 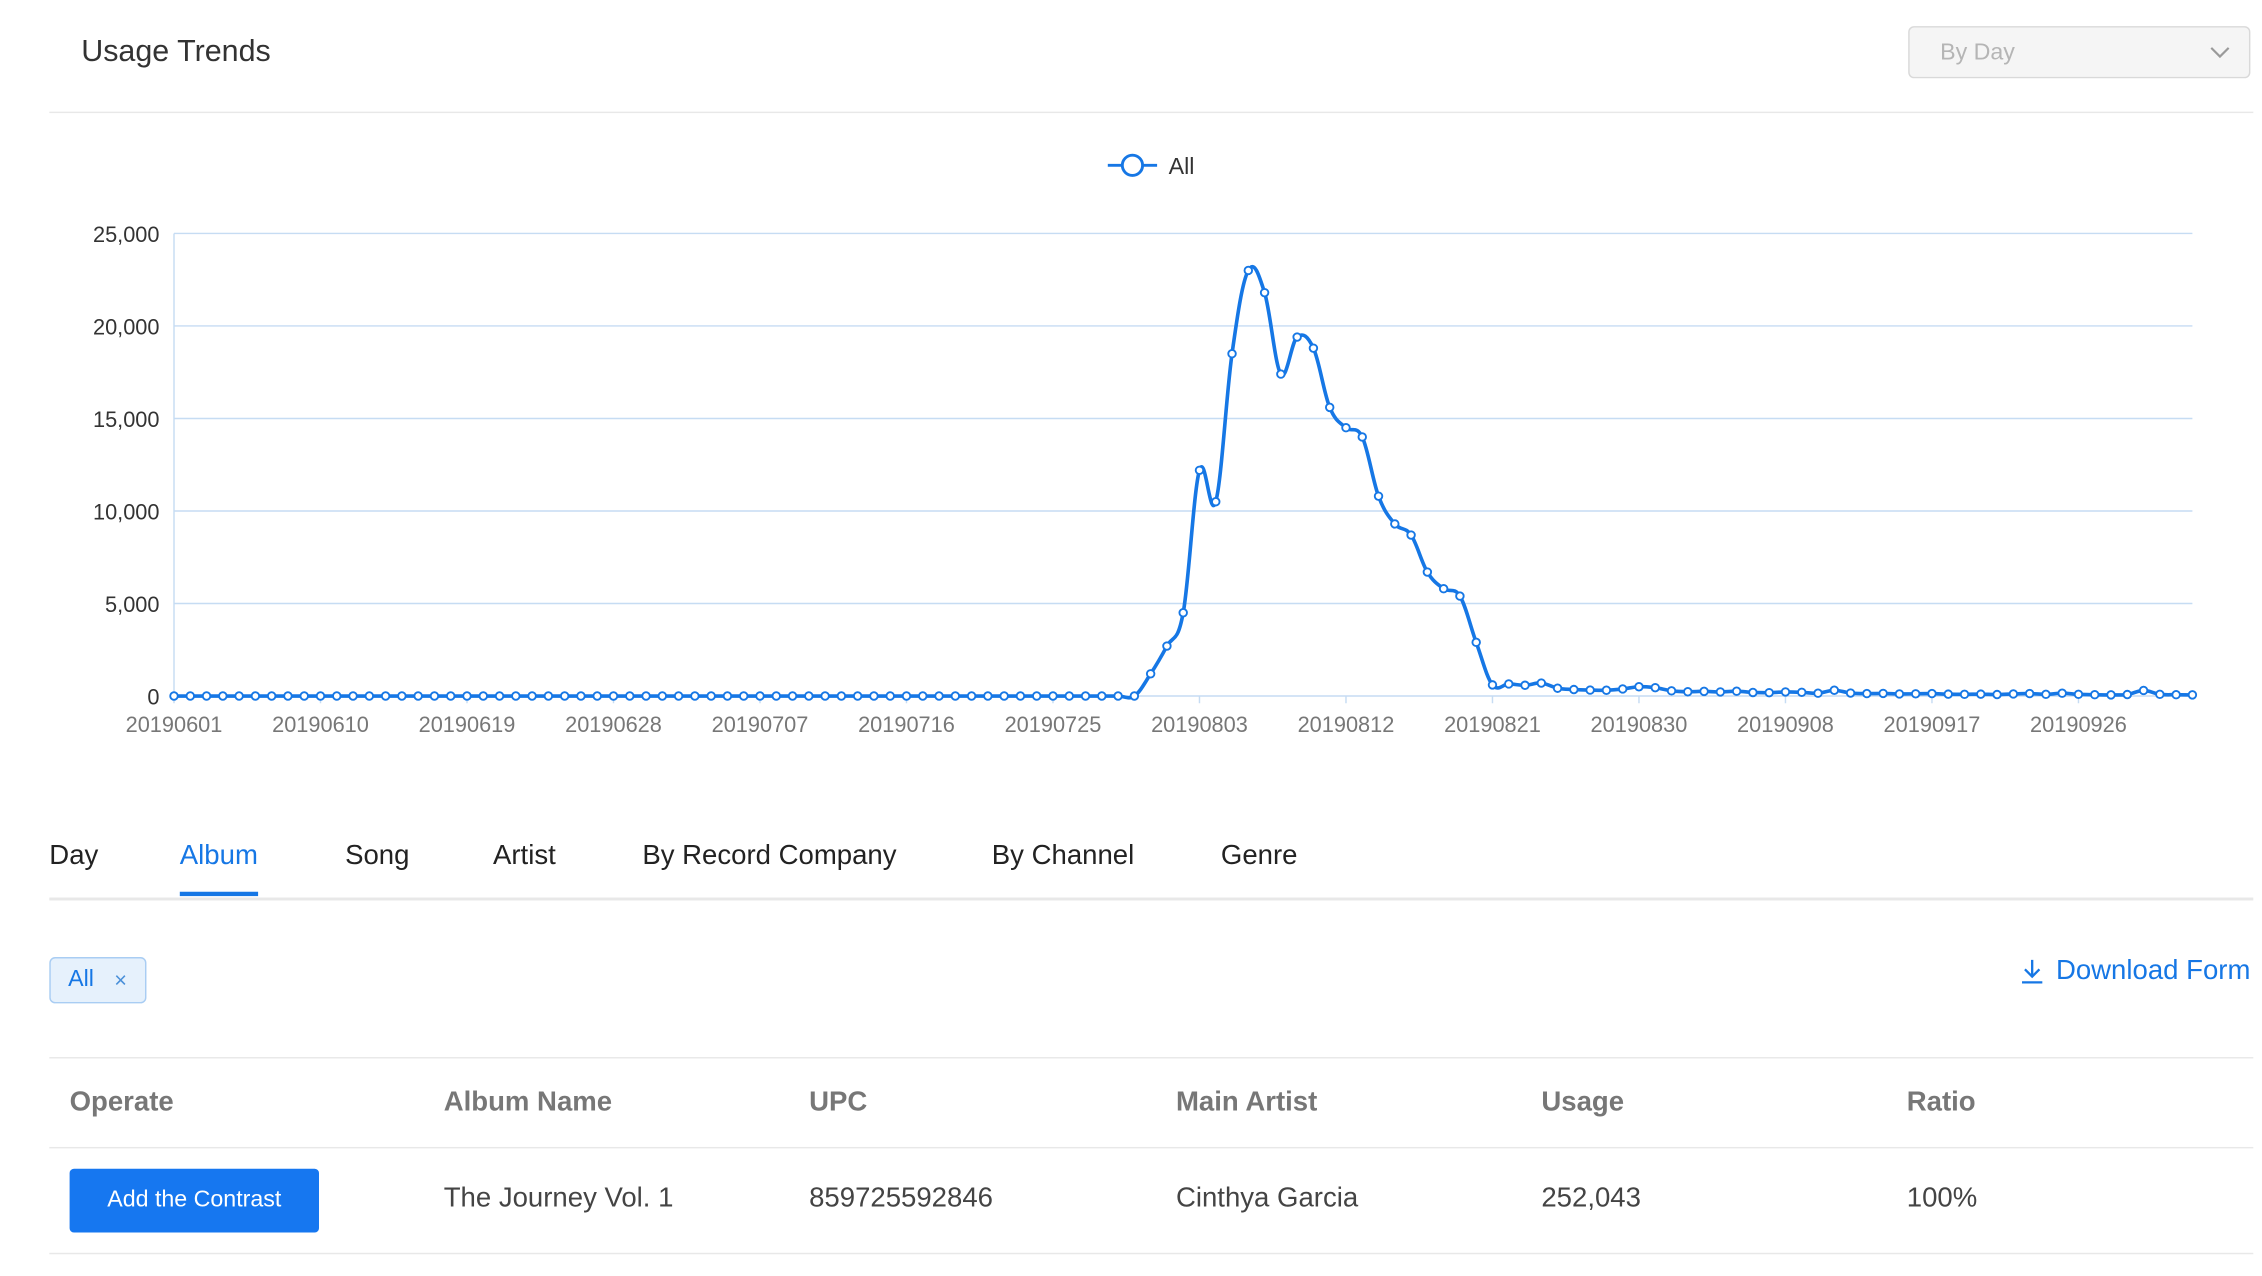 What do you see at coordinates (1583, 1102) in the screenshot?
I see `column-header-usage: Usage` at bounding box center [1583, 1102].